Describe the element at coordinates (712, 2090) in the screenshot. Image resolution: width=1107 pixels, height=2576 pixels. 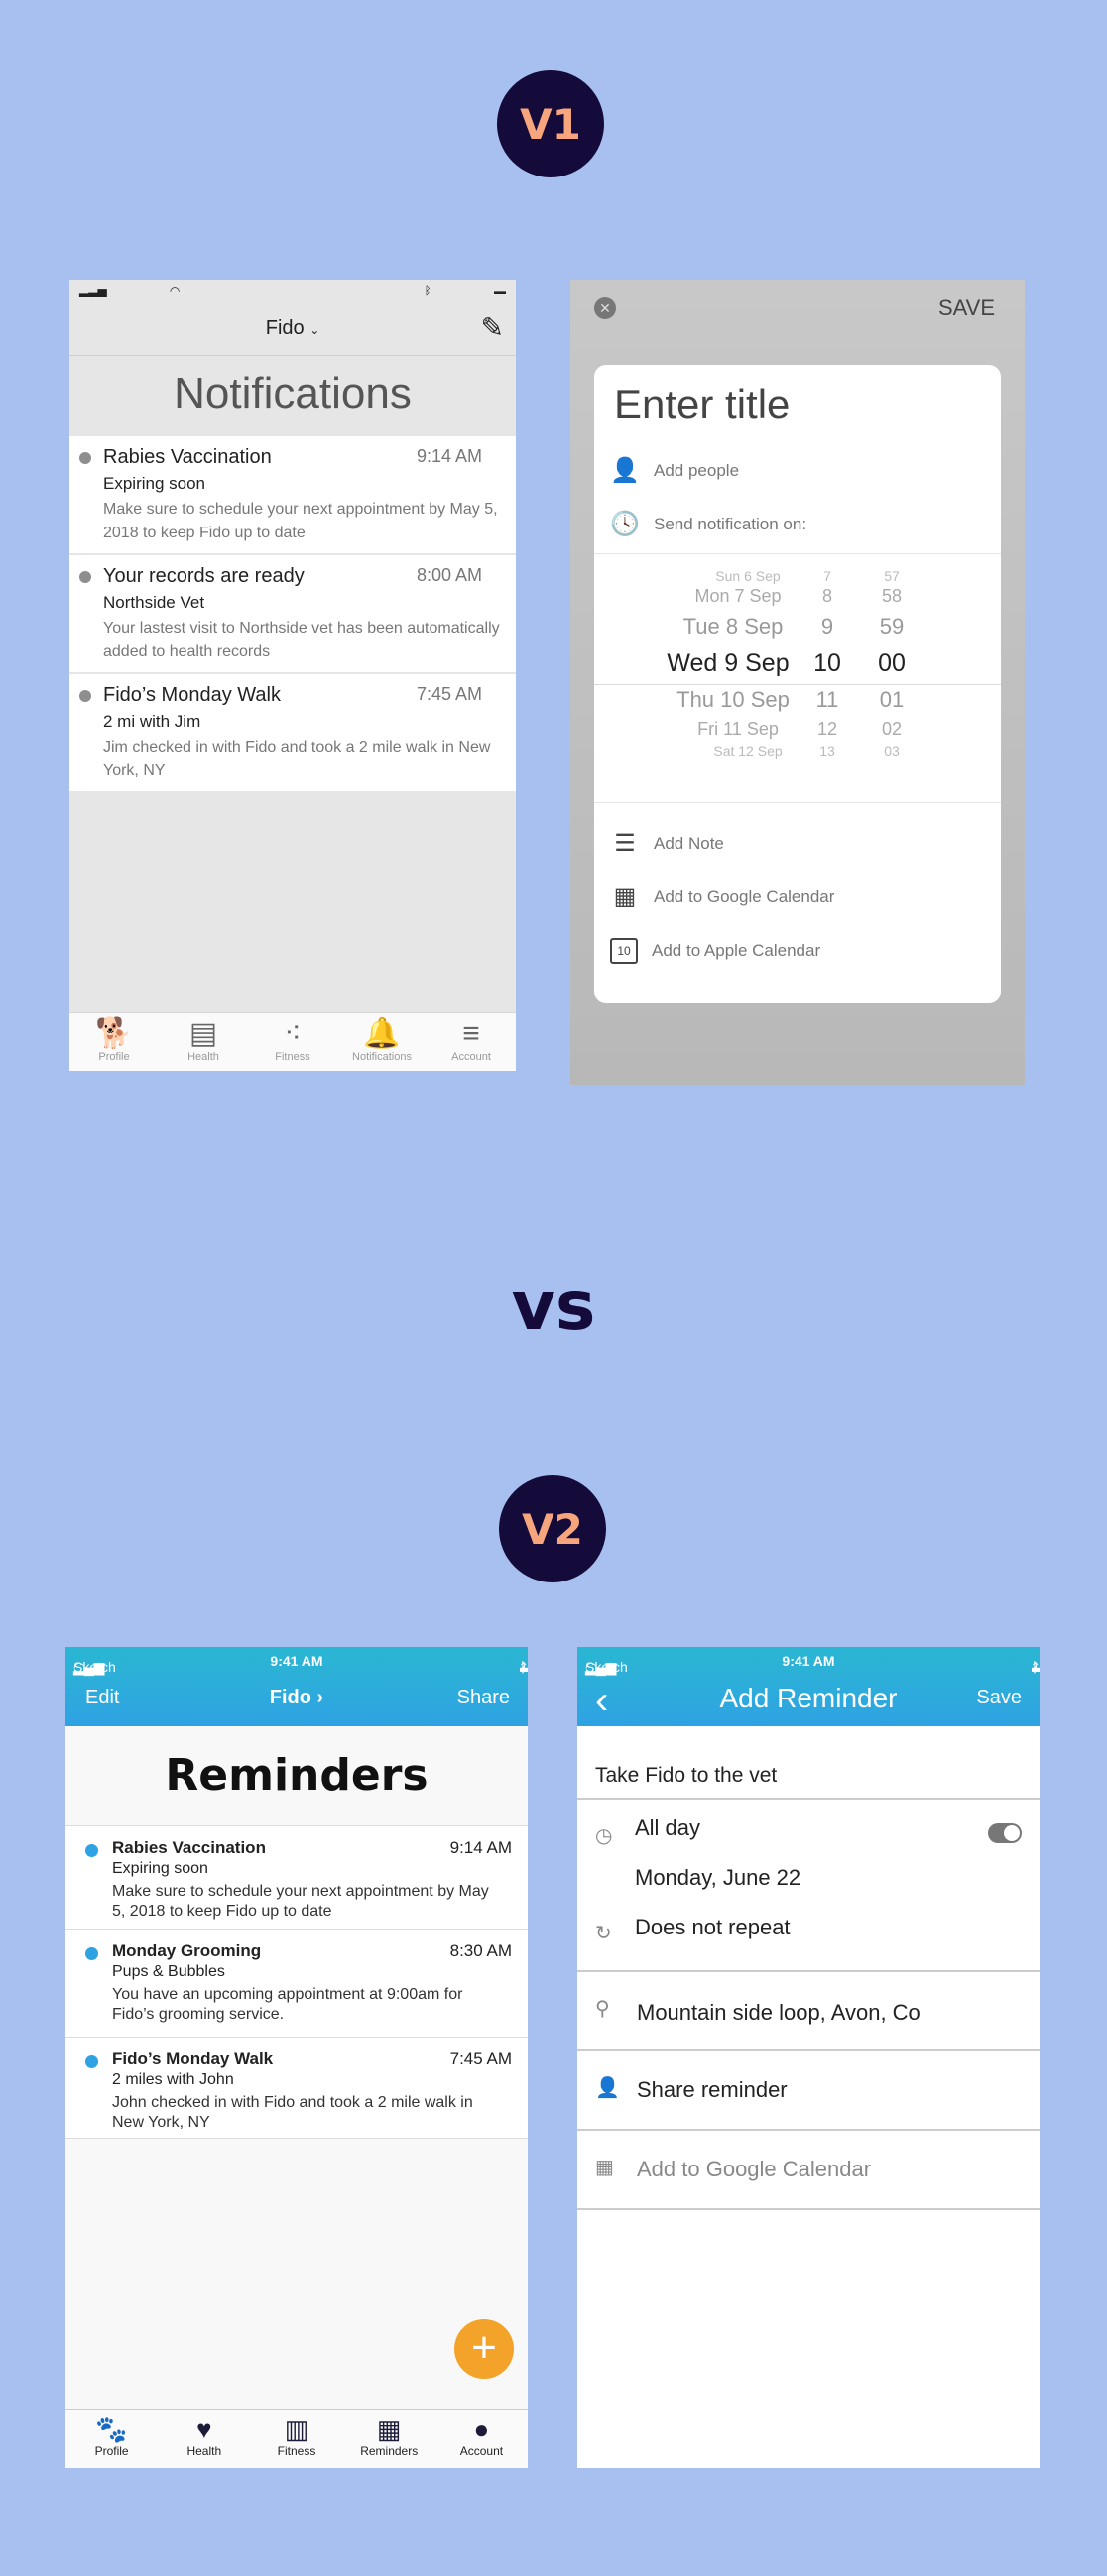
I see `share-label: Share reminder` at that location.